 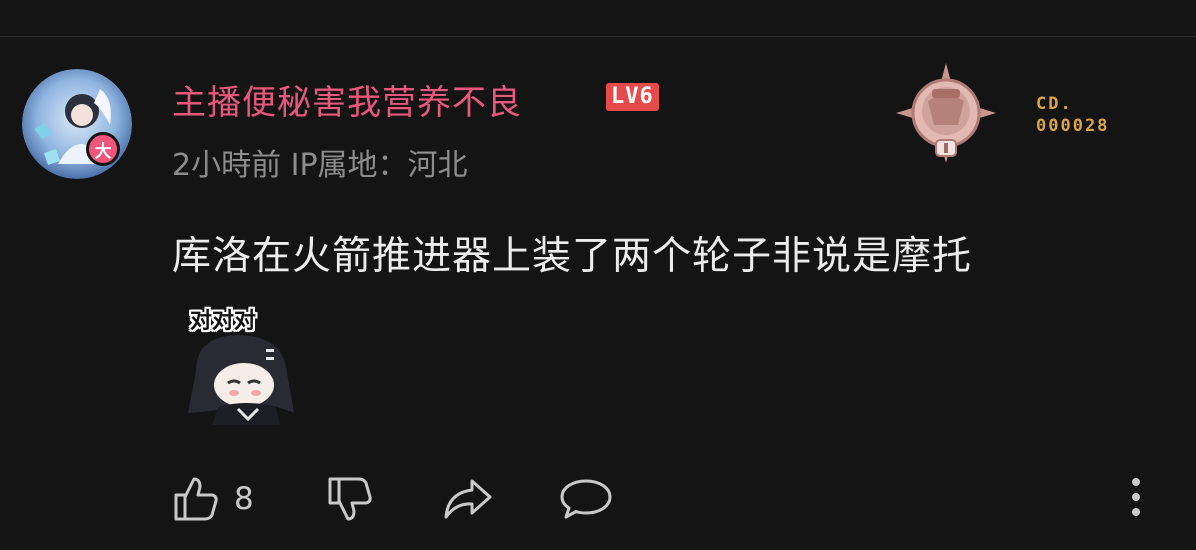 I want to click on more-icon, so click(x=1136, y=497).